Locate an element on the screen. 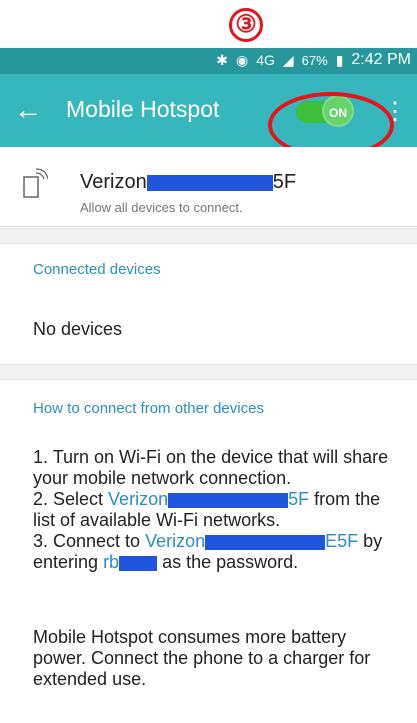  step2-text-a: 2. Select is located at coordinates (71, 499).